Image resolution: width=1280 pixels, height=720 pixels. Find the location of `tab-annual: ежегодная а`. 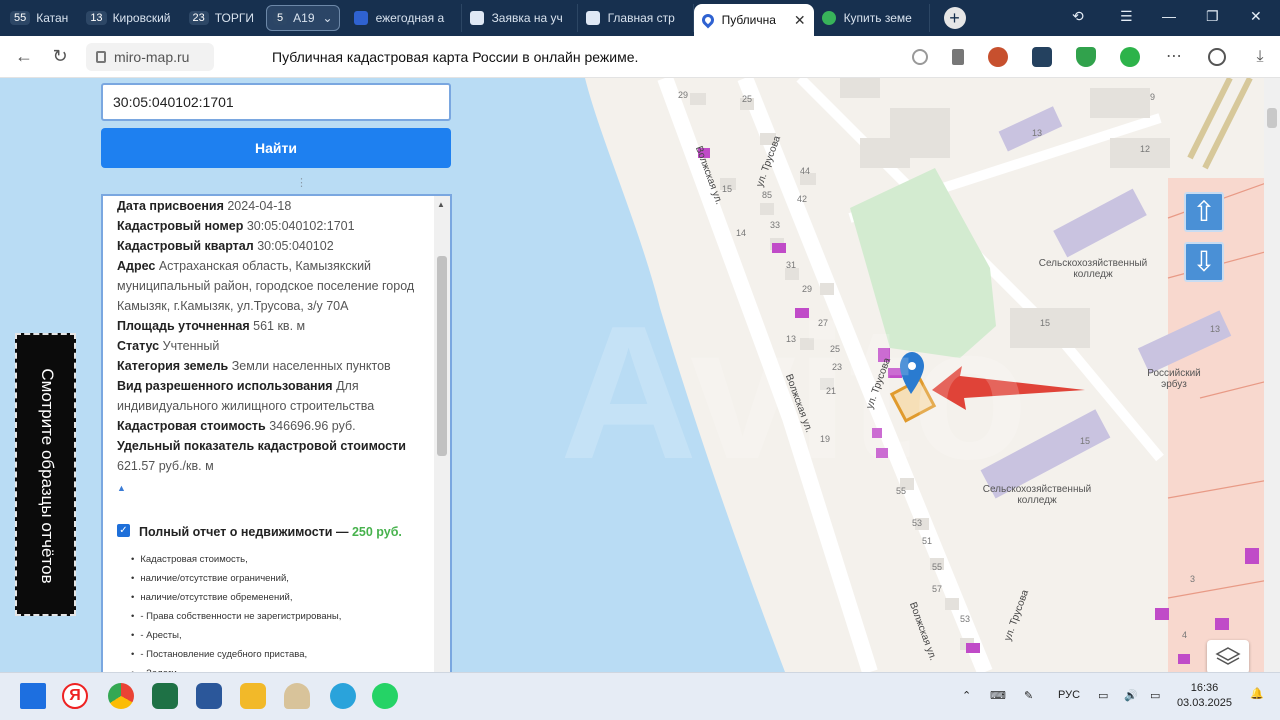

tab-annual: ежегодная а is located at coordinates (404, 18).